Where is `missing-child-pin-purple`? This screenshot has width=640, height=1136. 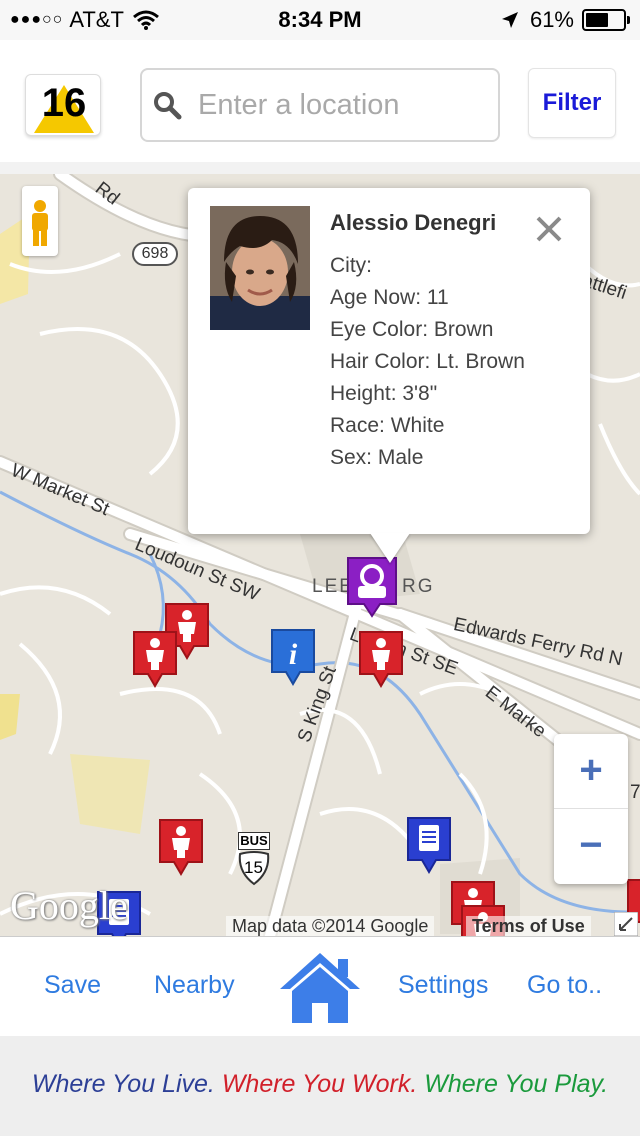
missing-child-pin-purple is located at coordinates (372, 587).